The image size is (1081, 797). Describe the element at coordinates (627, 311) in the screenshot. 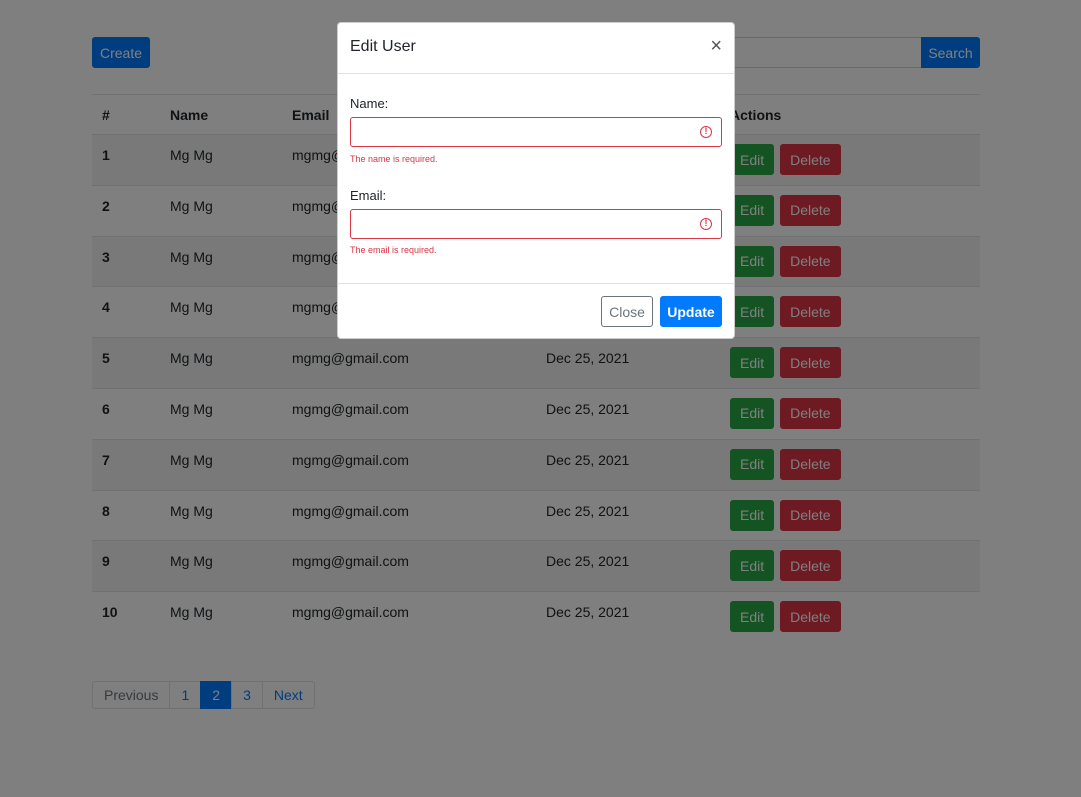

I see `close-button: Close` at that location.